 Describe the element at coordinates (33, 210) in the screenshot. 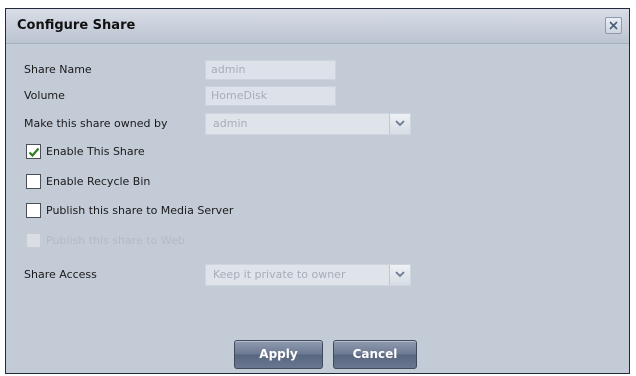

I see `media-server-checkbox` at that location.